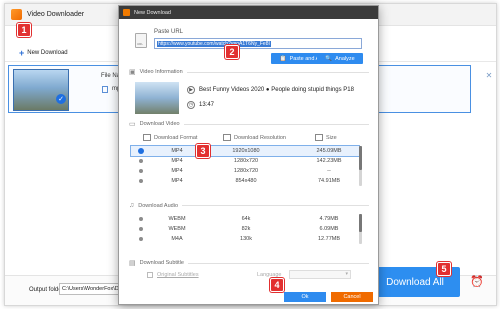 The width and height of the screenshot is (500, 309). Describe the element at coordinates (24, 30) in the screenshot. I see `step-badge-1: 1` at that location.